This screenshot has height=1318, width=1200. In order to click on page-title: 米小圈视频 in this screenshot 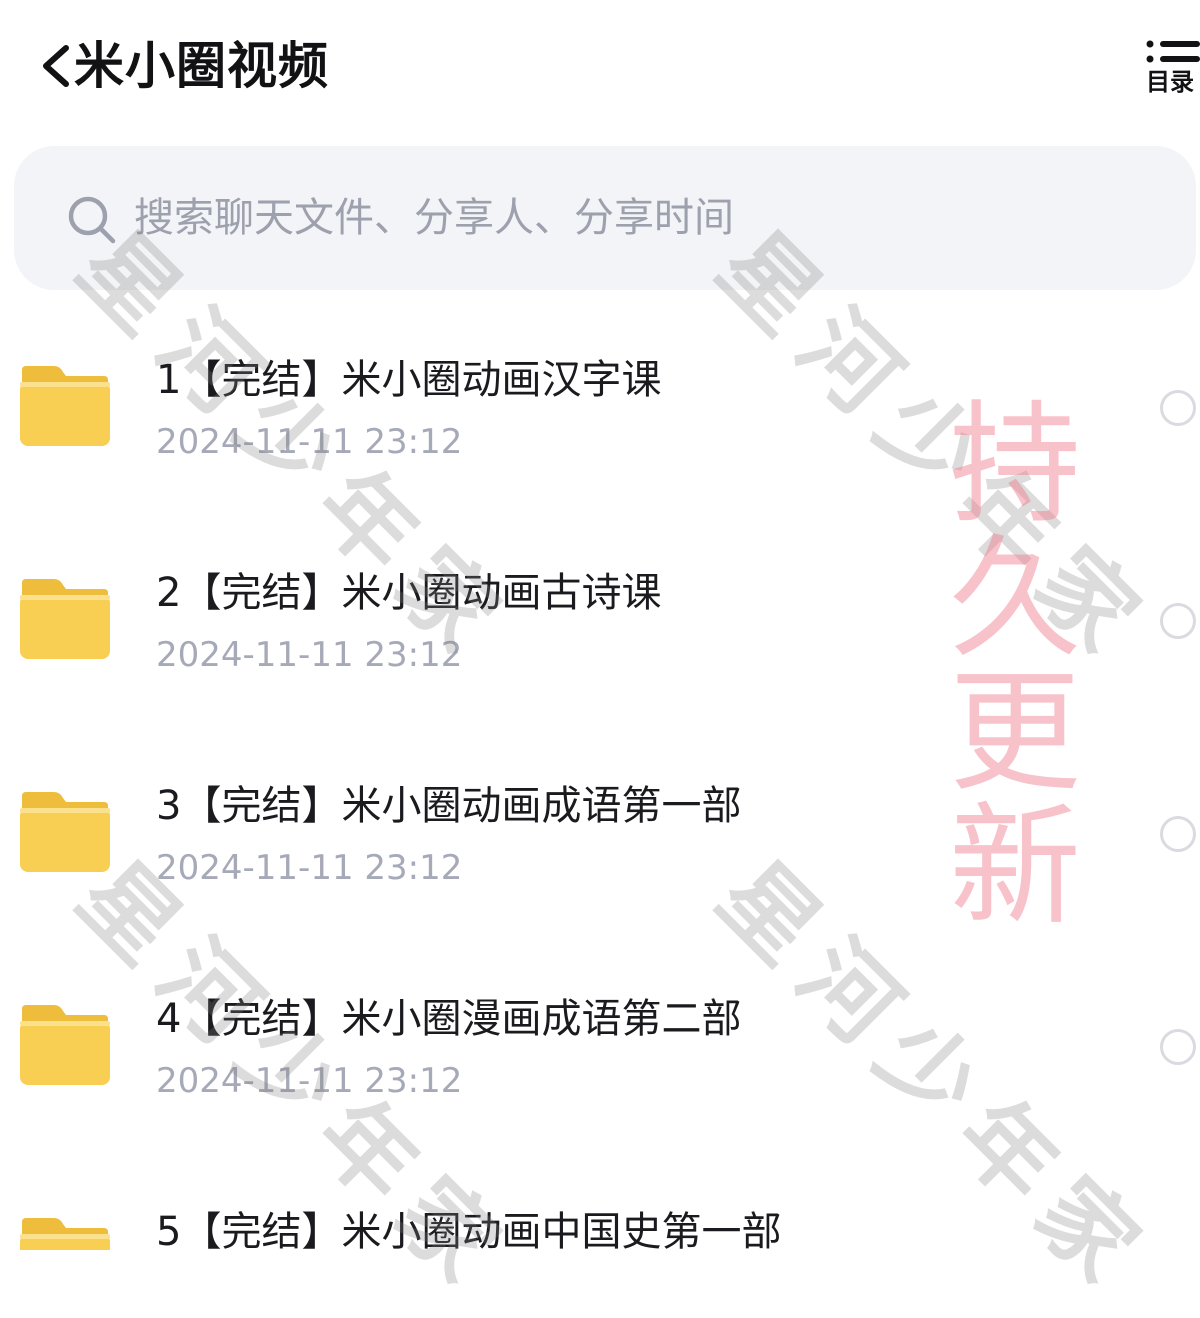, I will do `click(201, 66)`.